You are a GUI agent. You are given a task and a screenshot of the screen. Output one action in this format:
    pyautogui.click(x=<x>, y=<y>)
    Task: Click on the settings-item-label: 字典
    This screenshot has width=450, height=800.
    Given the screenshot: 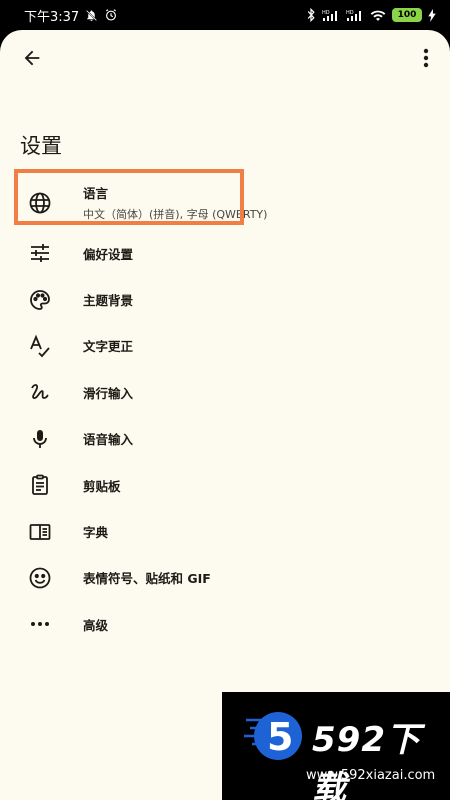 What is the action you would take?
    pyautogui.click(x=96, y=533)
    